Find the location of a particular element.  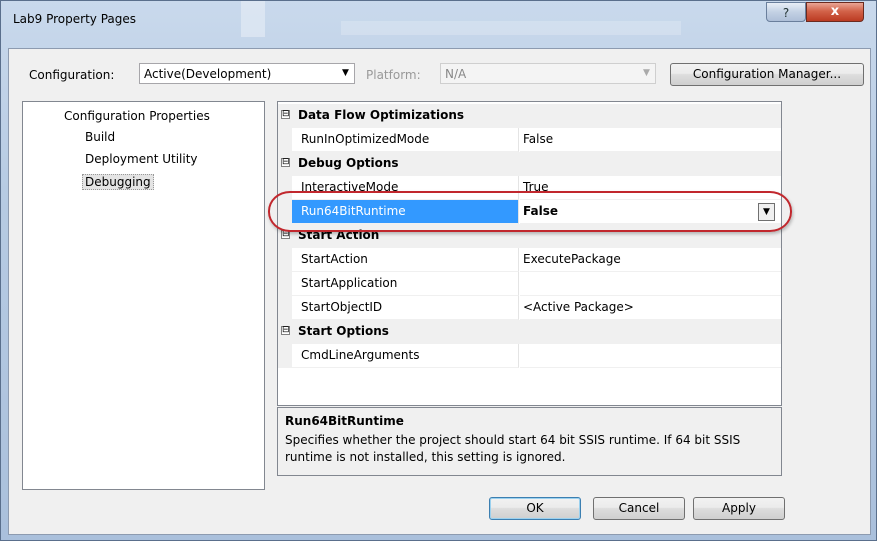

property-row-cmd-line-arguments: CmdLineArguments is located at coordinates (529, 356).